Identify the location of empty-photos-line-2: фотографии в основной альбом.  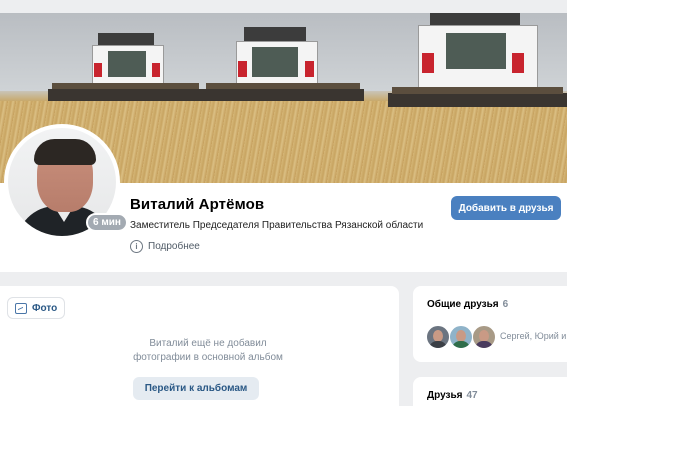
(208, 357).